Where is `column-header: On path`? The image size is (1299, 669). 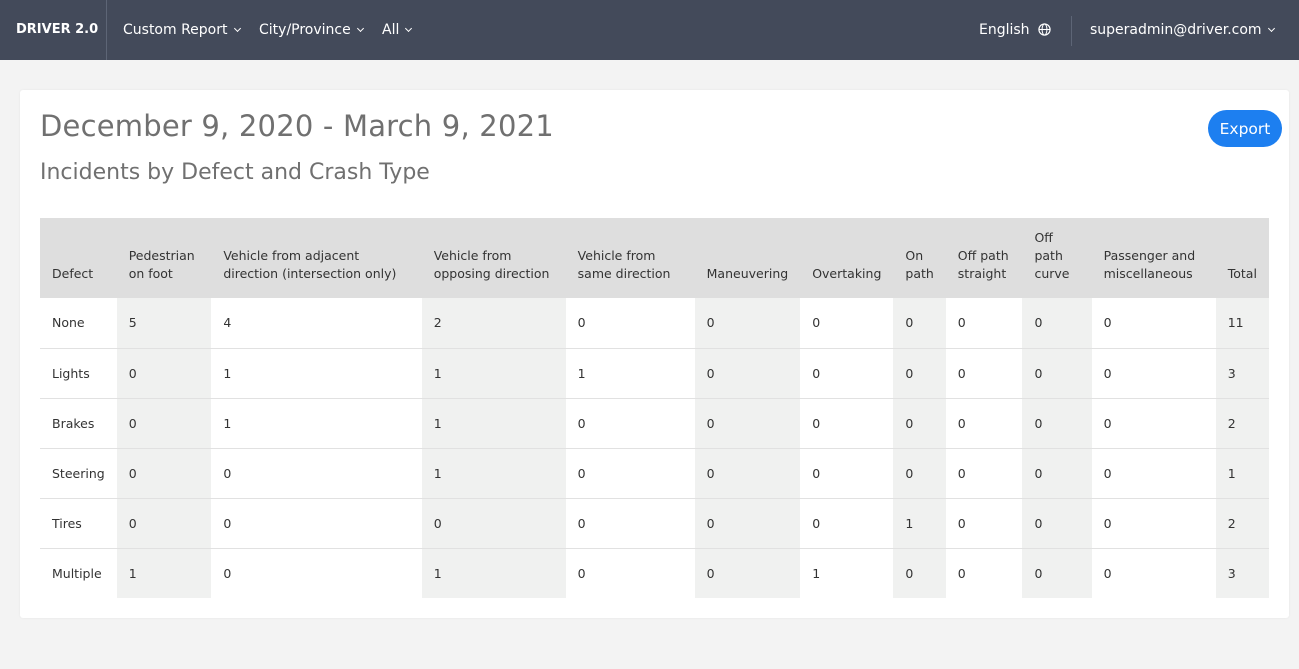 column-header: On path is located at coordinates (919, 258).